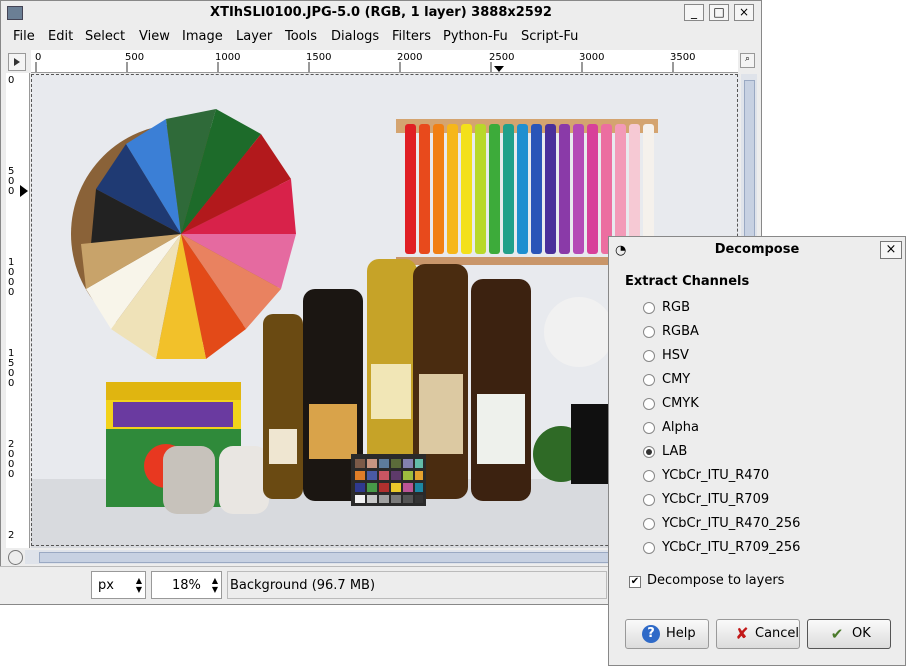 The image size is (908, 667). What do you see at coordinates (502, 57) in the screenshot?
I see `ruler-h-label: 2500` at bounding box center [502, 57].